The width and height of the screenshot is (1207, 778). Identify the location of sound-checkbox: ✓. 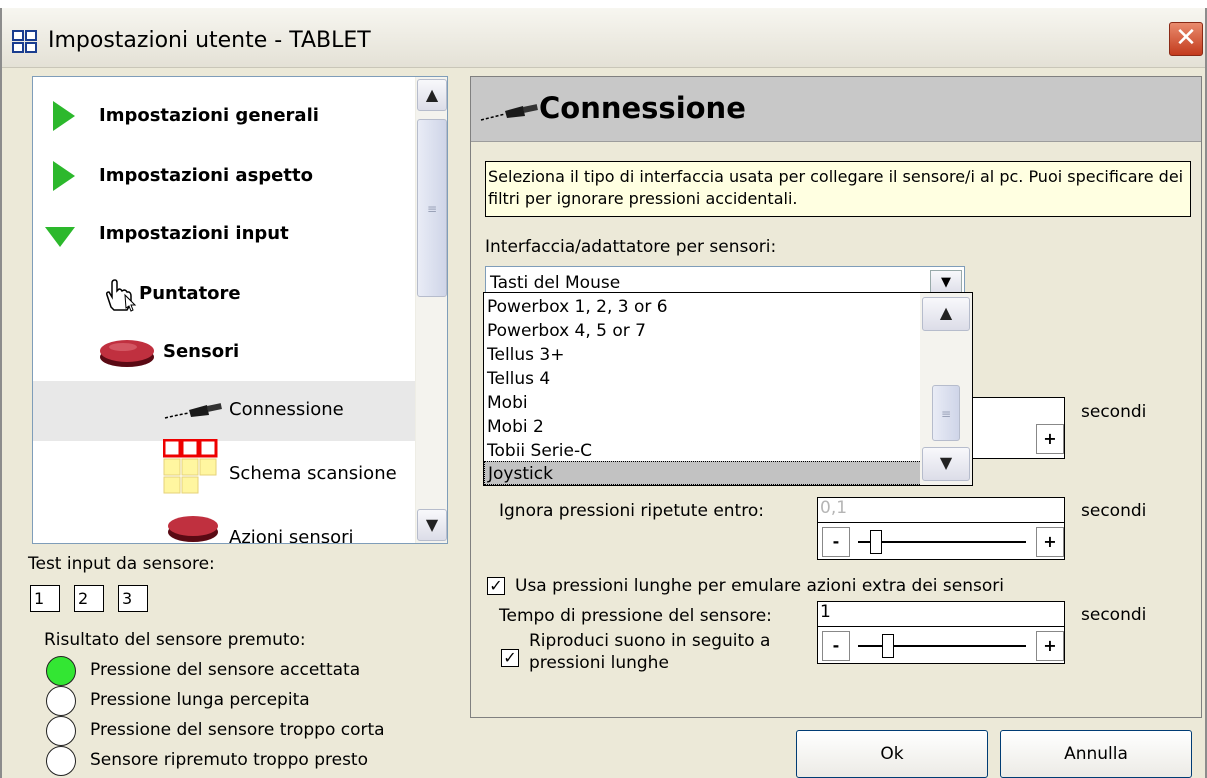
(510, 658).